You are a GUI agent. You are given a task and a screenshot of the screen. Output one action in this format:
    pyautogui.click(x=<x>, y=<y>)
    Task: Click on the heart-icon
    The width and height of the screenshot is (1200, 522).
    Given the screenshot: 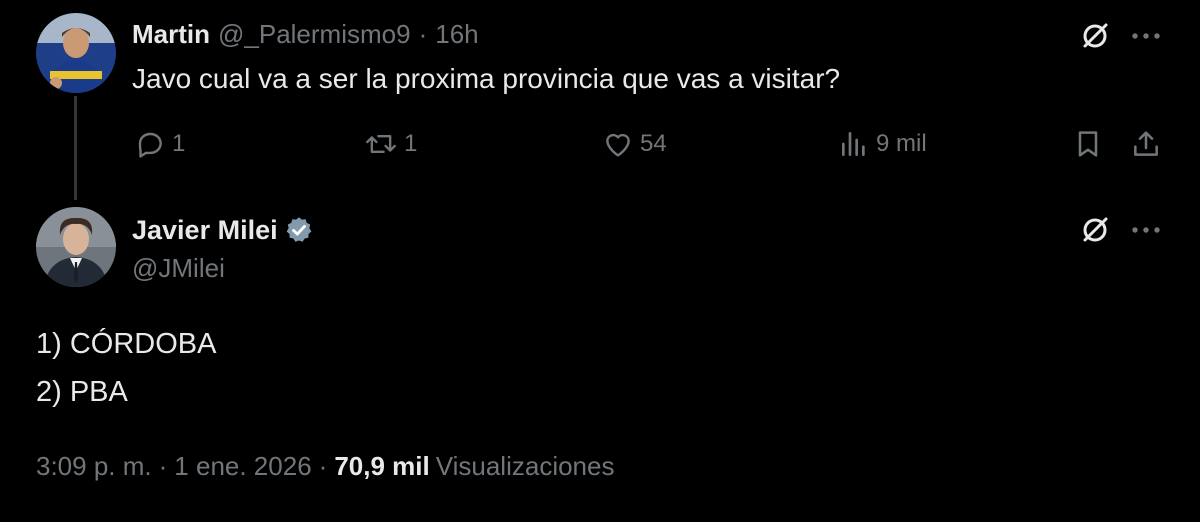 What is the action you would take?
    pyautogui.click(x=618, y=145)
    